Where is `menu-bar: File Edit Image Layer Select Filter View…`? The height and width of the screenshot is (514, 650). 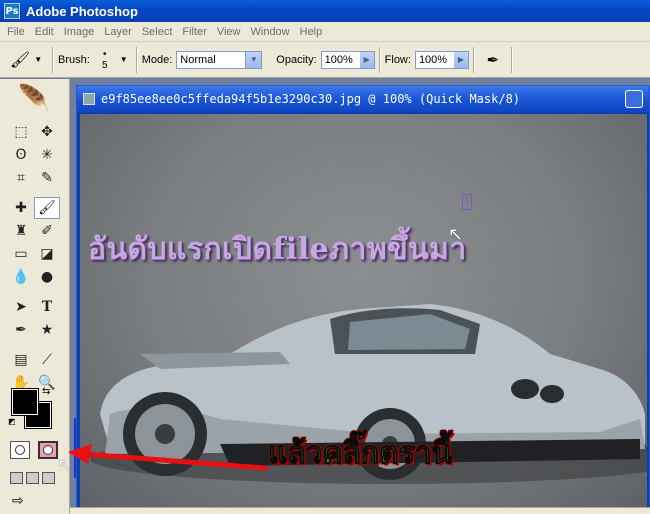 menu-bar: File Edit Image Layer Select Filter View… is located at coordinates (325, 32).